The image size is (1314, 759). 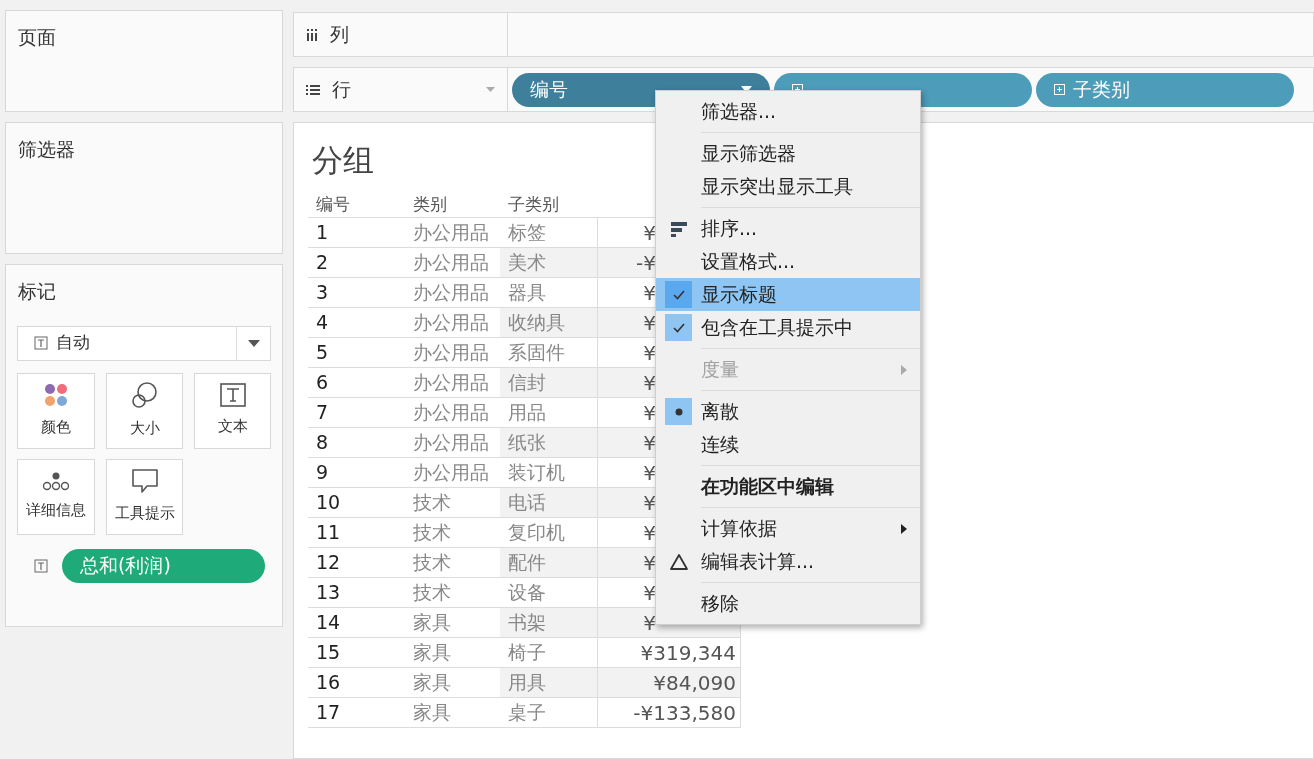 What do you see at coordinates (56, 496) in the screenshot?
I see `mark-card-button: 详细信息` at bounding box center [56, 496].